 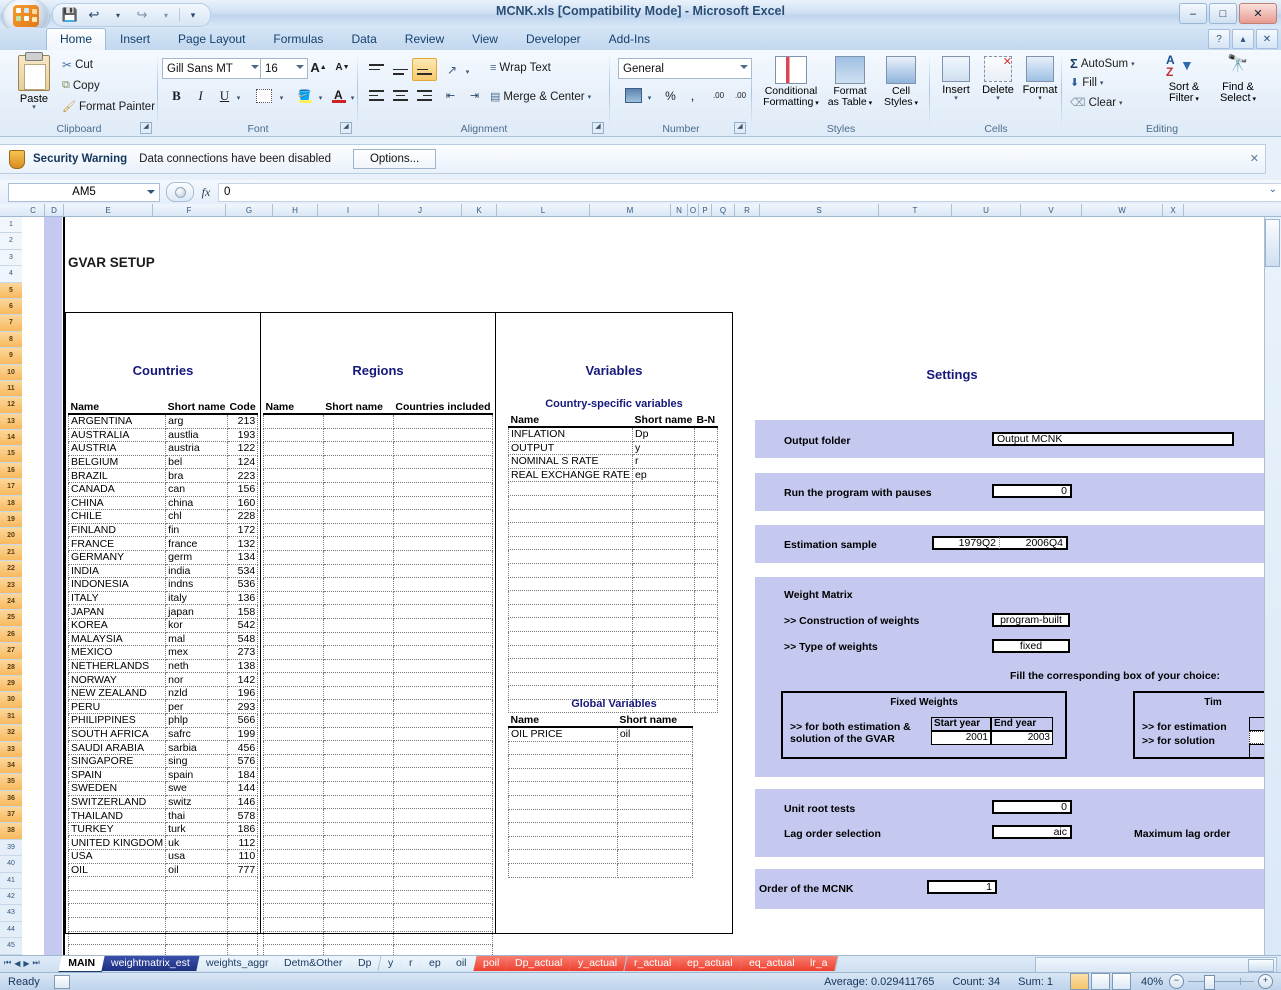 What do you see at coordinates (1096, 103) in the screenshot?
I see `clear-button: ⌫ Clear ▾` at bounding box center [1096, 103].